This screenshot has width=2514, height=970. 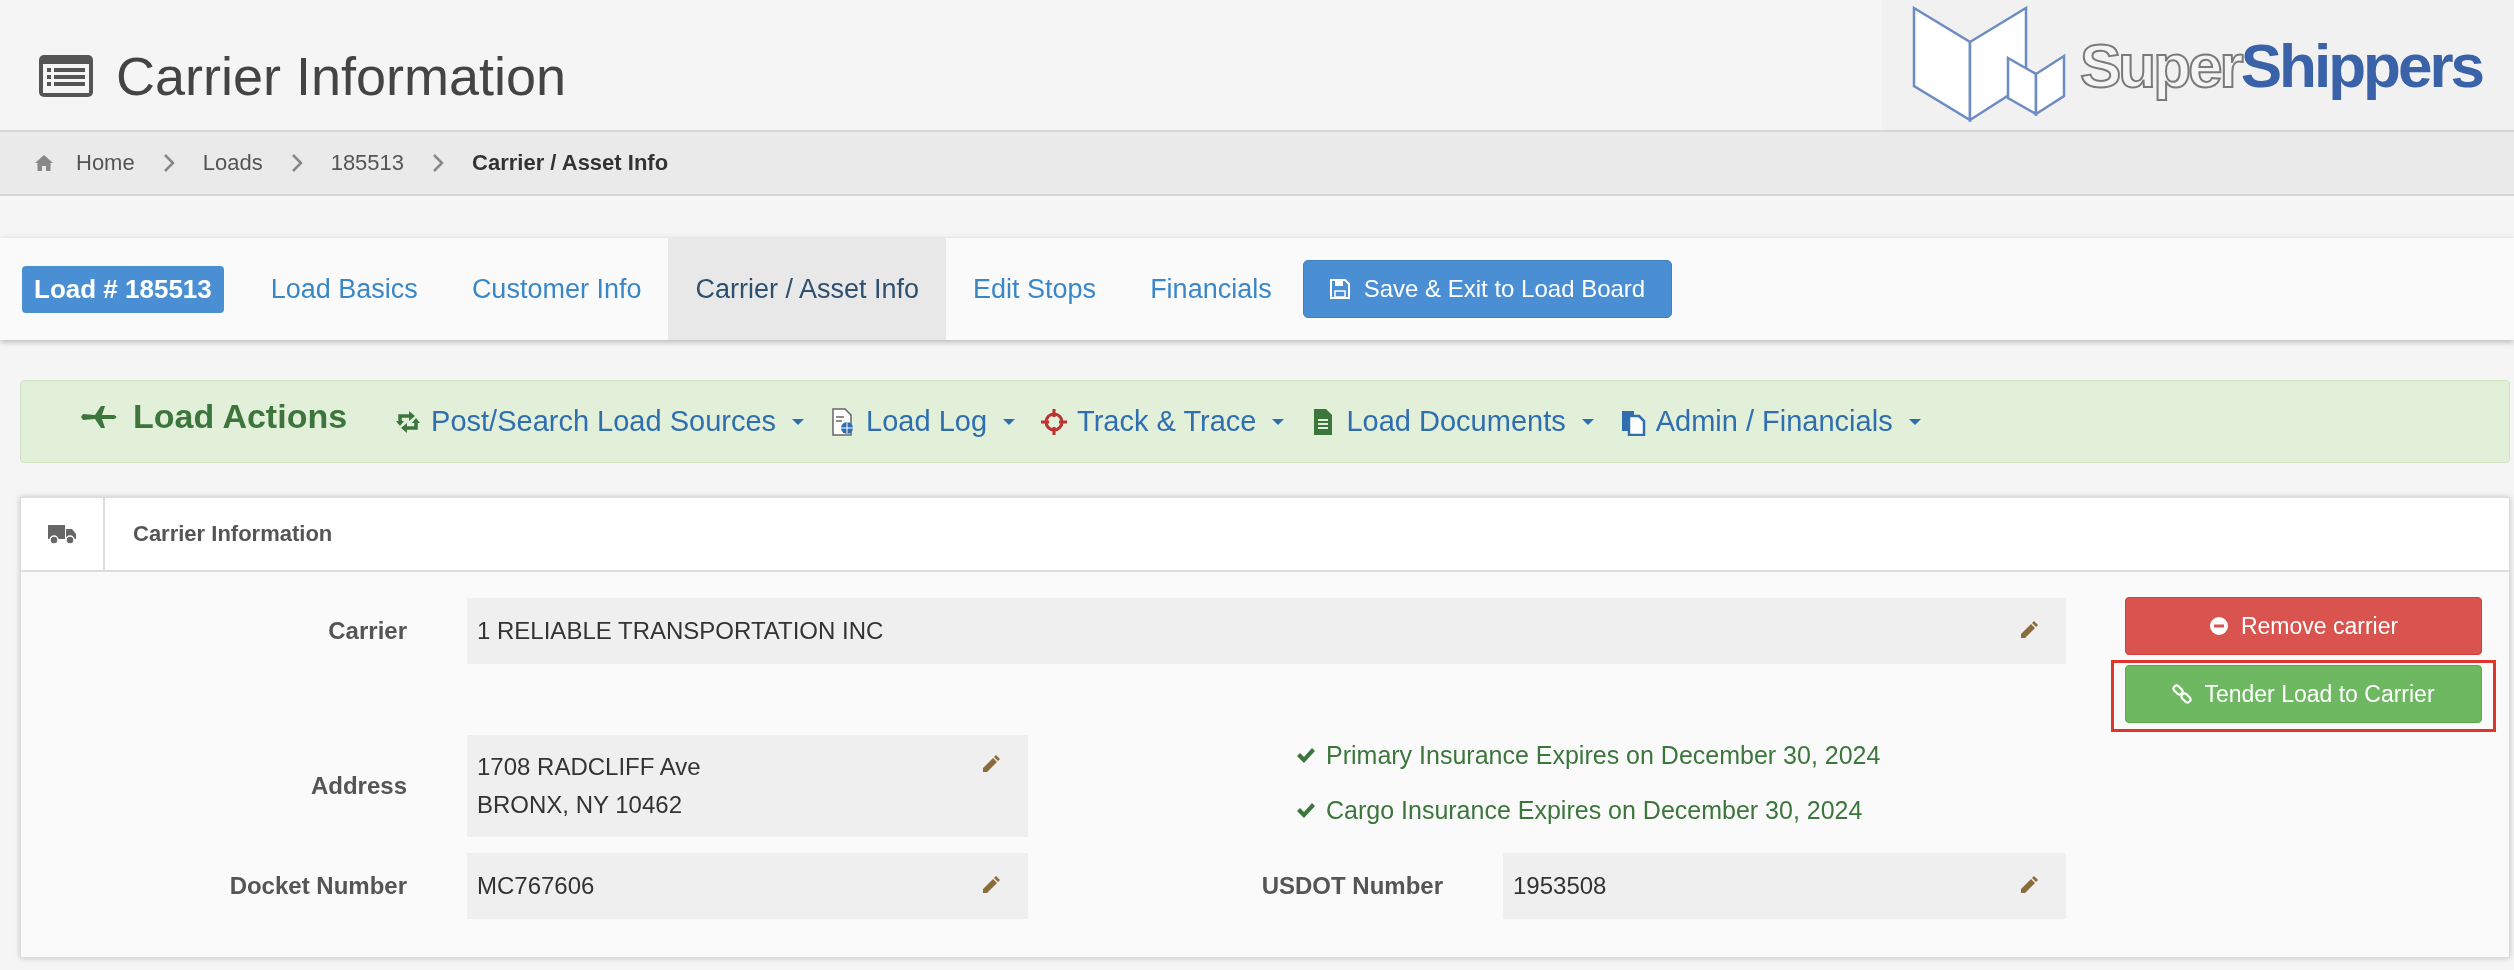 I want to click on dropdown-menu: Post/Search Load Sources, so click(x=600, y=421).